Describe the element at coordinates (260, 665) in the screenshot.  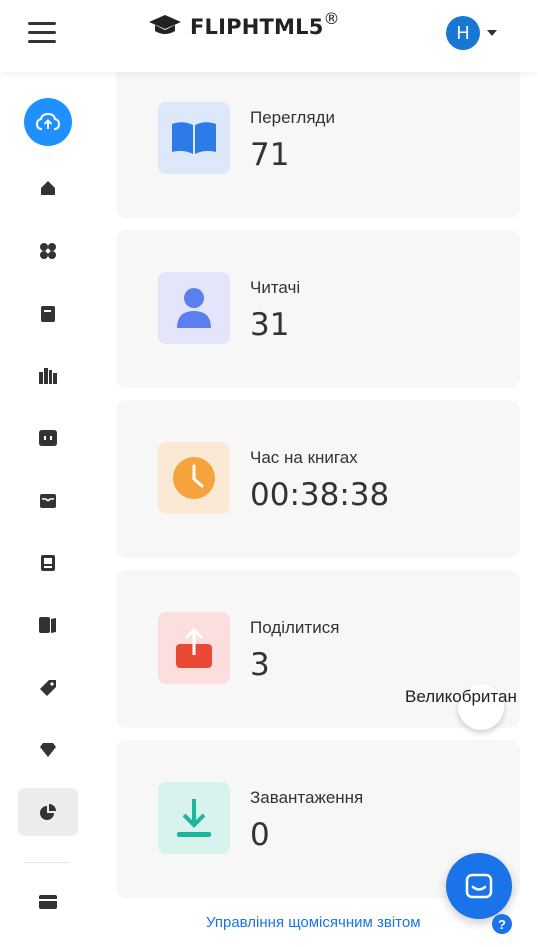
I see `stat-value: 3` at that location.